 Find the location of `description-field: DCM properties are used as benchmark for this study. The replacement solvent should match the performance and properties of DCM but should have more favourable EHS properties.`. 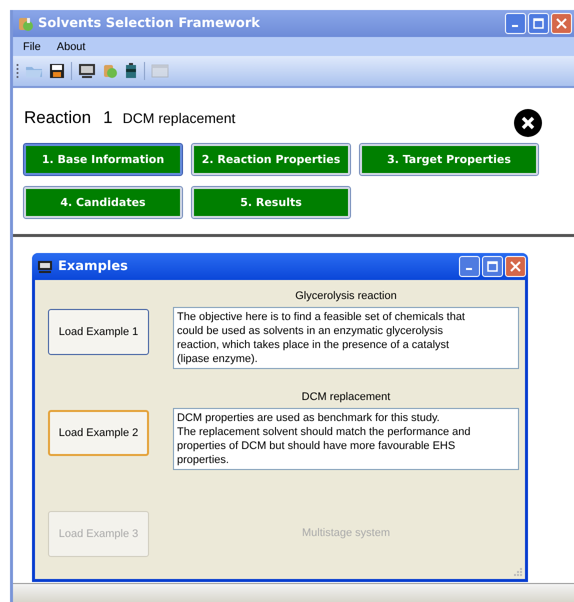

description-field: DCM properties are used as benchmark for this study. The replacement solvent should match the performance and properties of DCM but should have more favourable EHS properties. is located at coordinates (346, 439).